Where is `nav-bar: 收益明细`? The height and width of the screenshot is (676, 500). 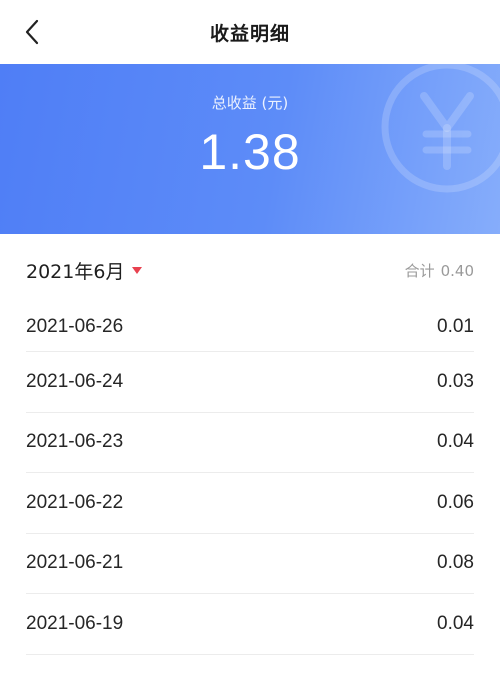
nav-bar: 收益明细 is located at coordinates (250, 32).